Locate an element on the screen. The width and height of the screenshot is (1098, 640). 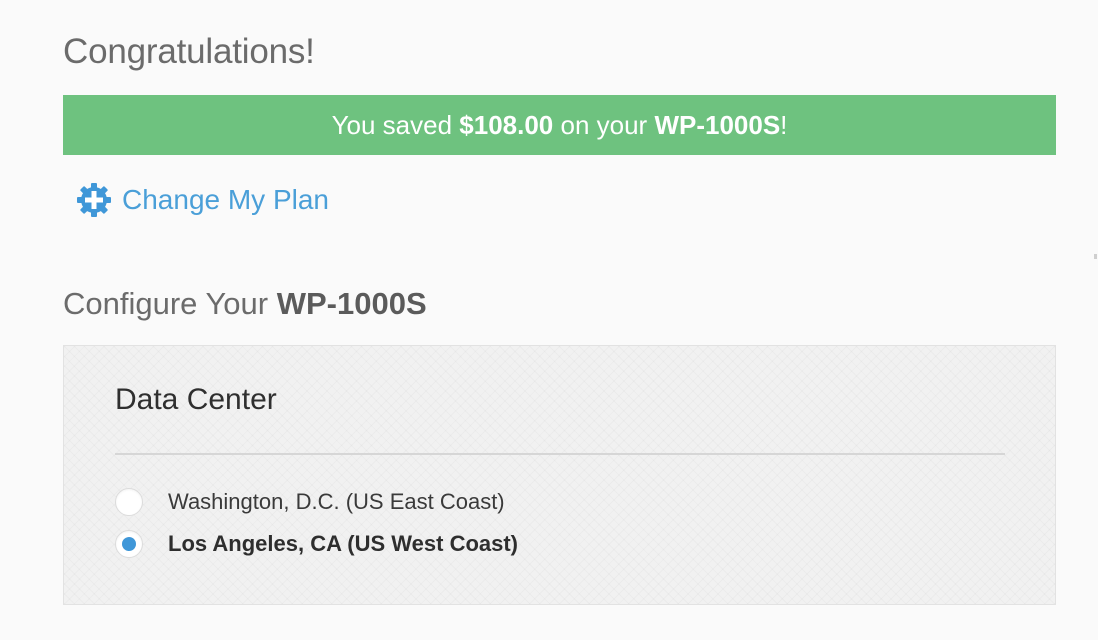
option-label-los-angeles: Los Angeles, CA (US West Coast) is located at coordinates (343, 543).